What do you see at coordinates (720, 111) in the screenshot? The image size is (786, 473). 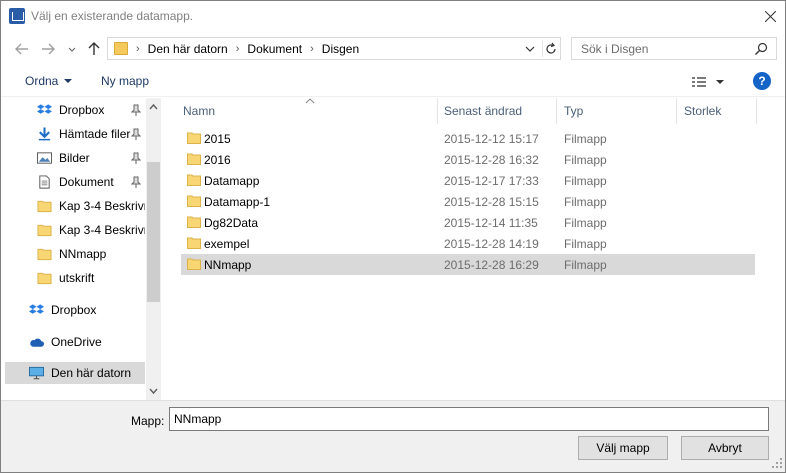 I see `column-header-size: Storlek` at bounding box center [720, 111].